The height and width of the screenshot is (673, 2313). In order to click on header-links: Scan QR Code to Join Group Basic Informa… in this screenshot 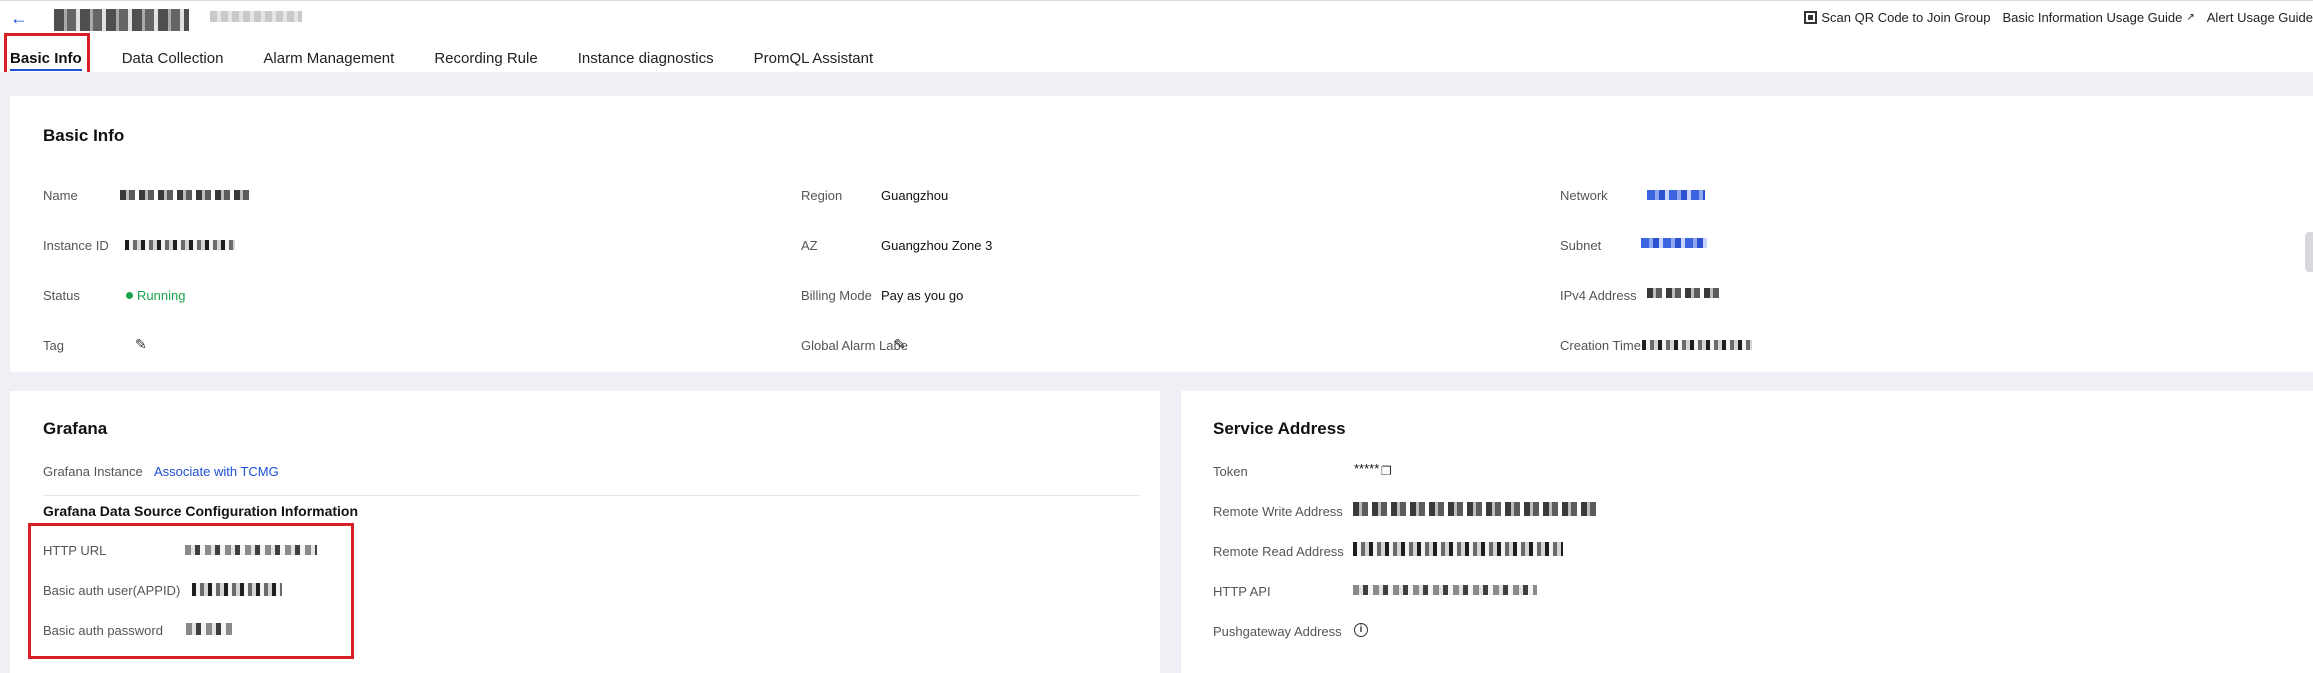, I will do `click(2052, 17)`.